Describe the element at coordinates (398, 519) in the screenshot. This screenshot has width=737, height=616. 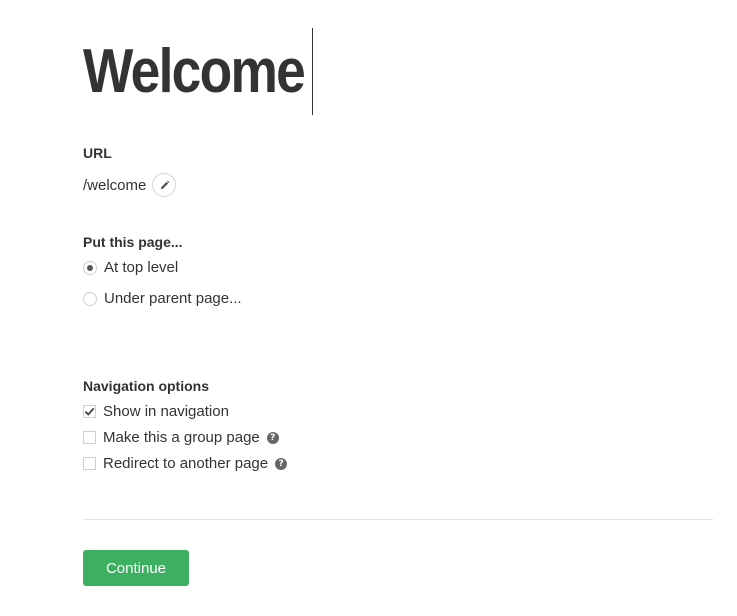
I see `divider` at that location.